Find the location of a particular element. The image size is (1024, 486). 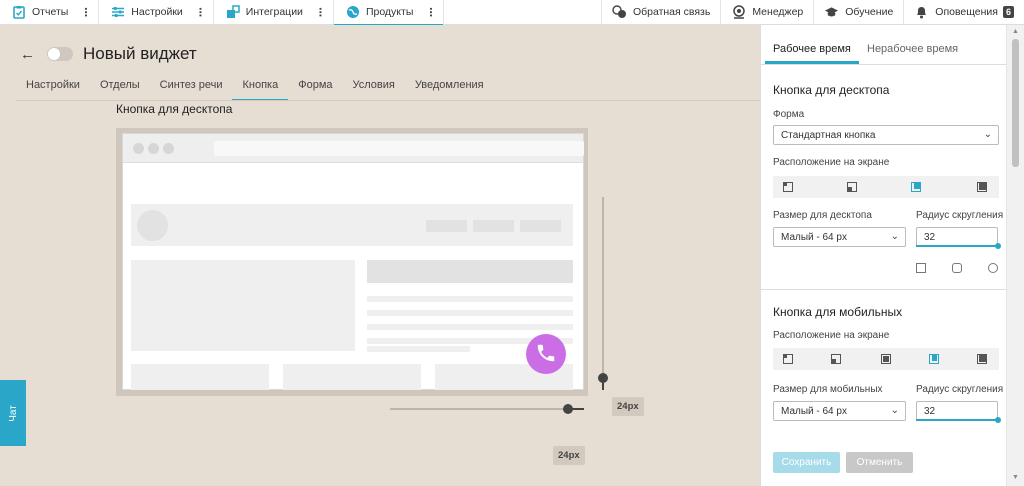

nav-settings-label: Настройки is located at coordinates (157, 12).